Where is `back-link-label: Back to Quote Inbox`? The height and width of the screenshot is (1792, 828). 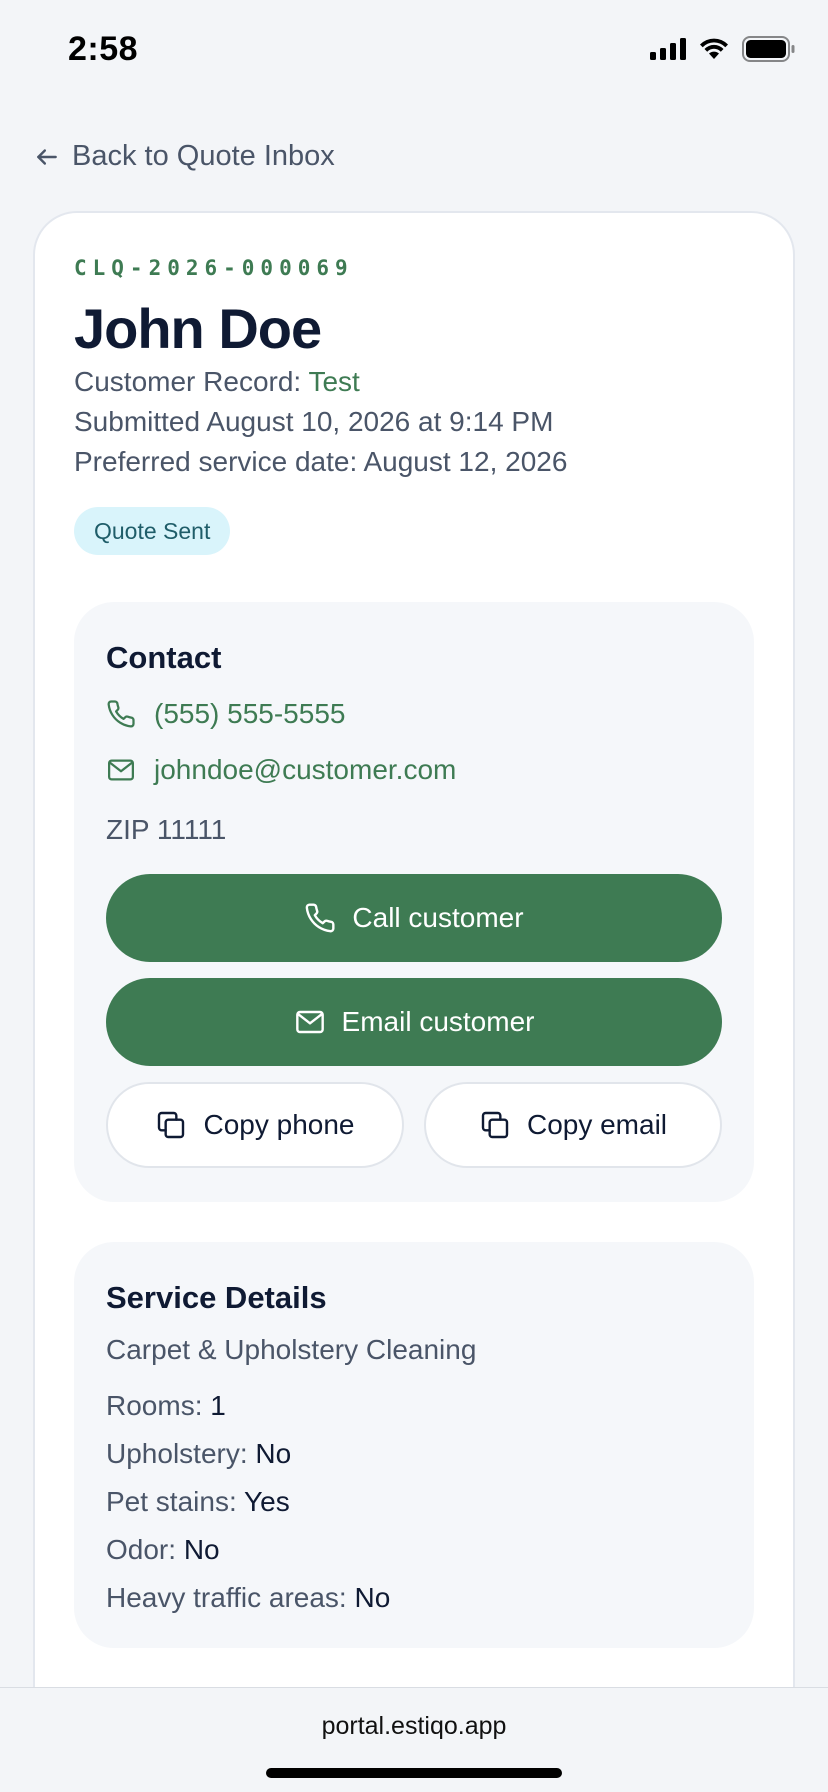 back-link-label: Back to Quote Inbox is located at coordinates (203, 156).